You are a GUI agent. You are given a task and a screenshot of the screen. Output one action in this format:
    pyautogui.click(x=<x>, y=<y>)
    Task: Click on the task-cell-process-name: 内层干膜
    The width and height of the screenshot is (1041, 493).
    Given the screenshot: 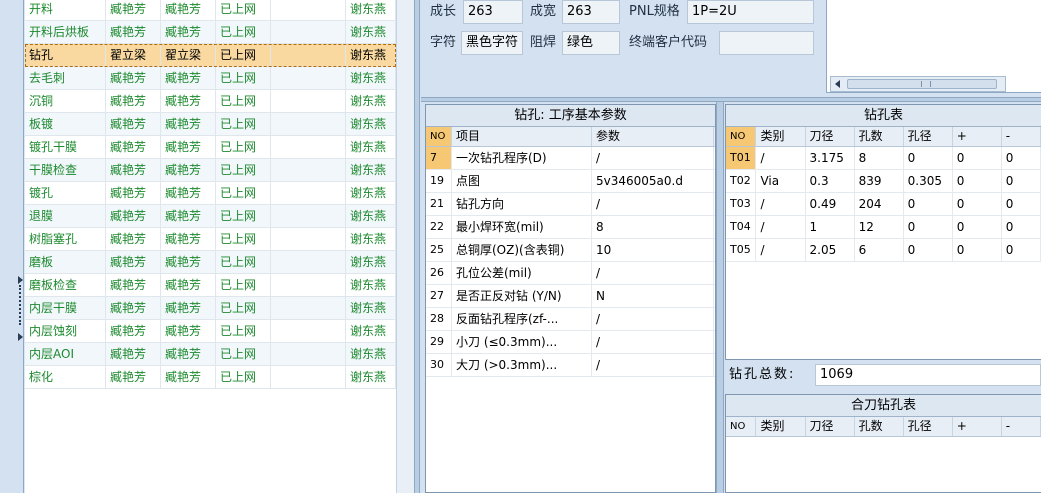 What is the action you would take?
    pyautogui.click(x=65, y=308)
    